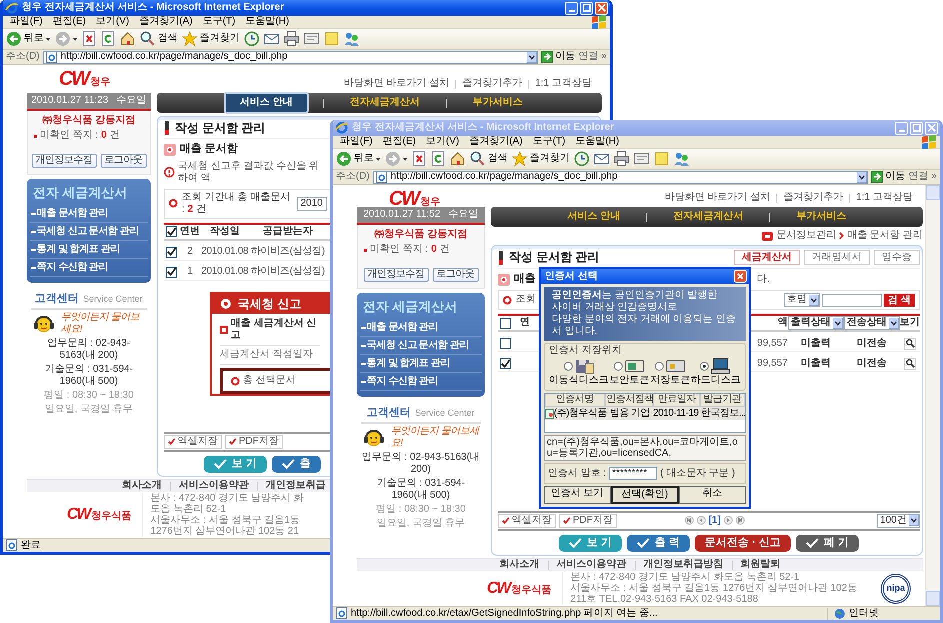 The height and width of the screenshot is (623, 943). Describe the element at coordinates (743, 543) in the screenshot. I see `send-report-button: 문서전송 · 신고` at that location.